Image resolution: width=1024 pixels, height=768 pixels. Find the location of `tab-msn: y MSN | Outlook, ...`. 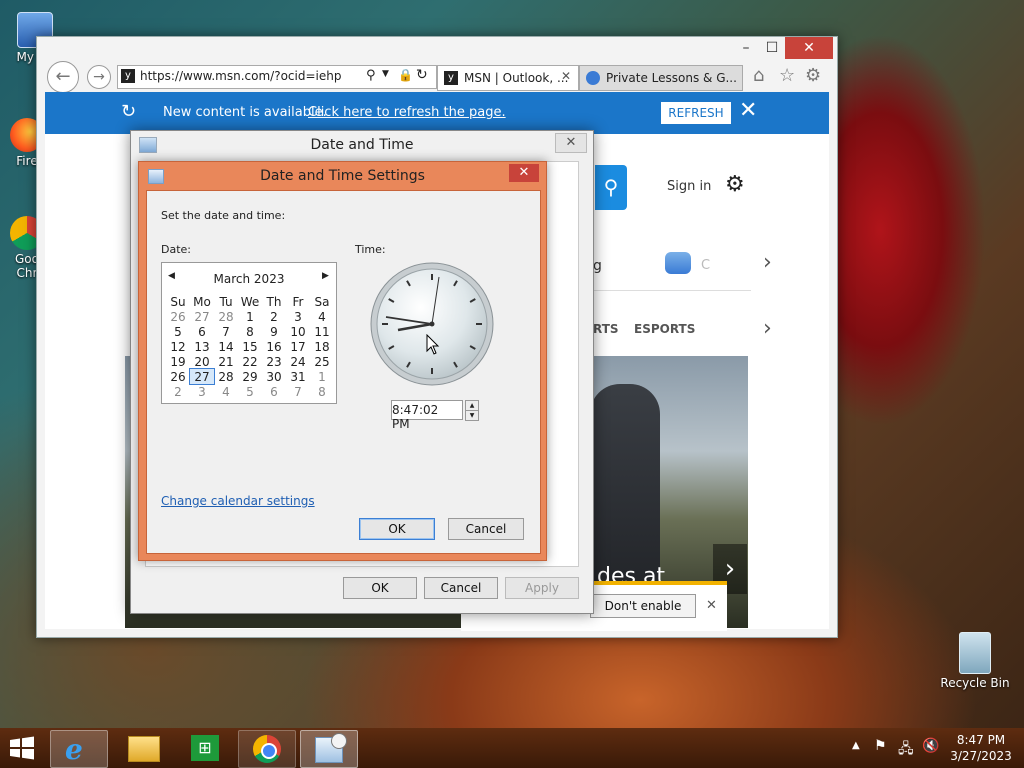

tab-msn: y MSN | Outlook, ... is located at coordinates (508, 78).